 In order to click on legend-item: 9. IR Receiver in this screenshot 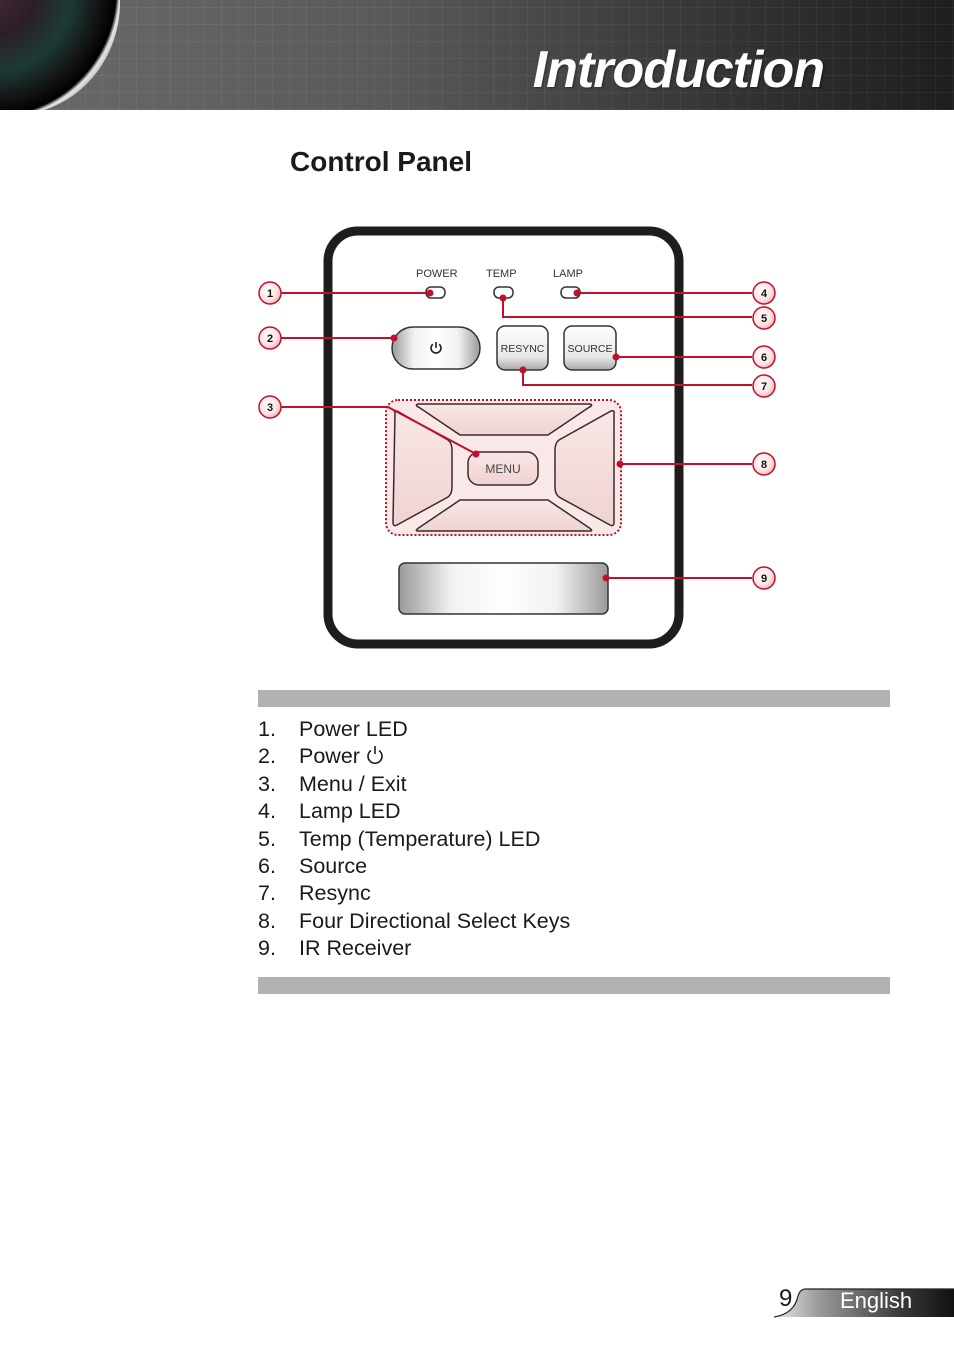, I will do `click(335, 948)`.